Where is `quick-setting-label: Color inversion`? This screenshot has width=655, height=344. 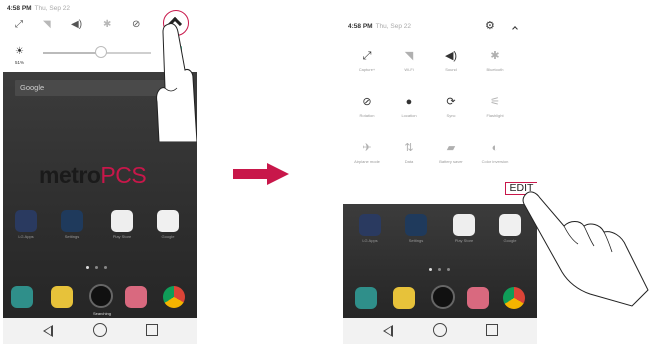
quick-setting-label: Color inversion is located at coordinates (495, 161).